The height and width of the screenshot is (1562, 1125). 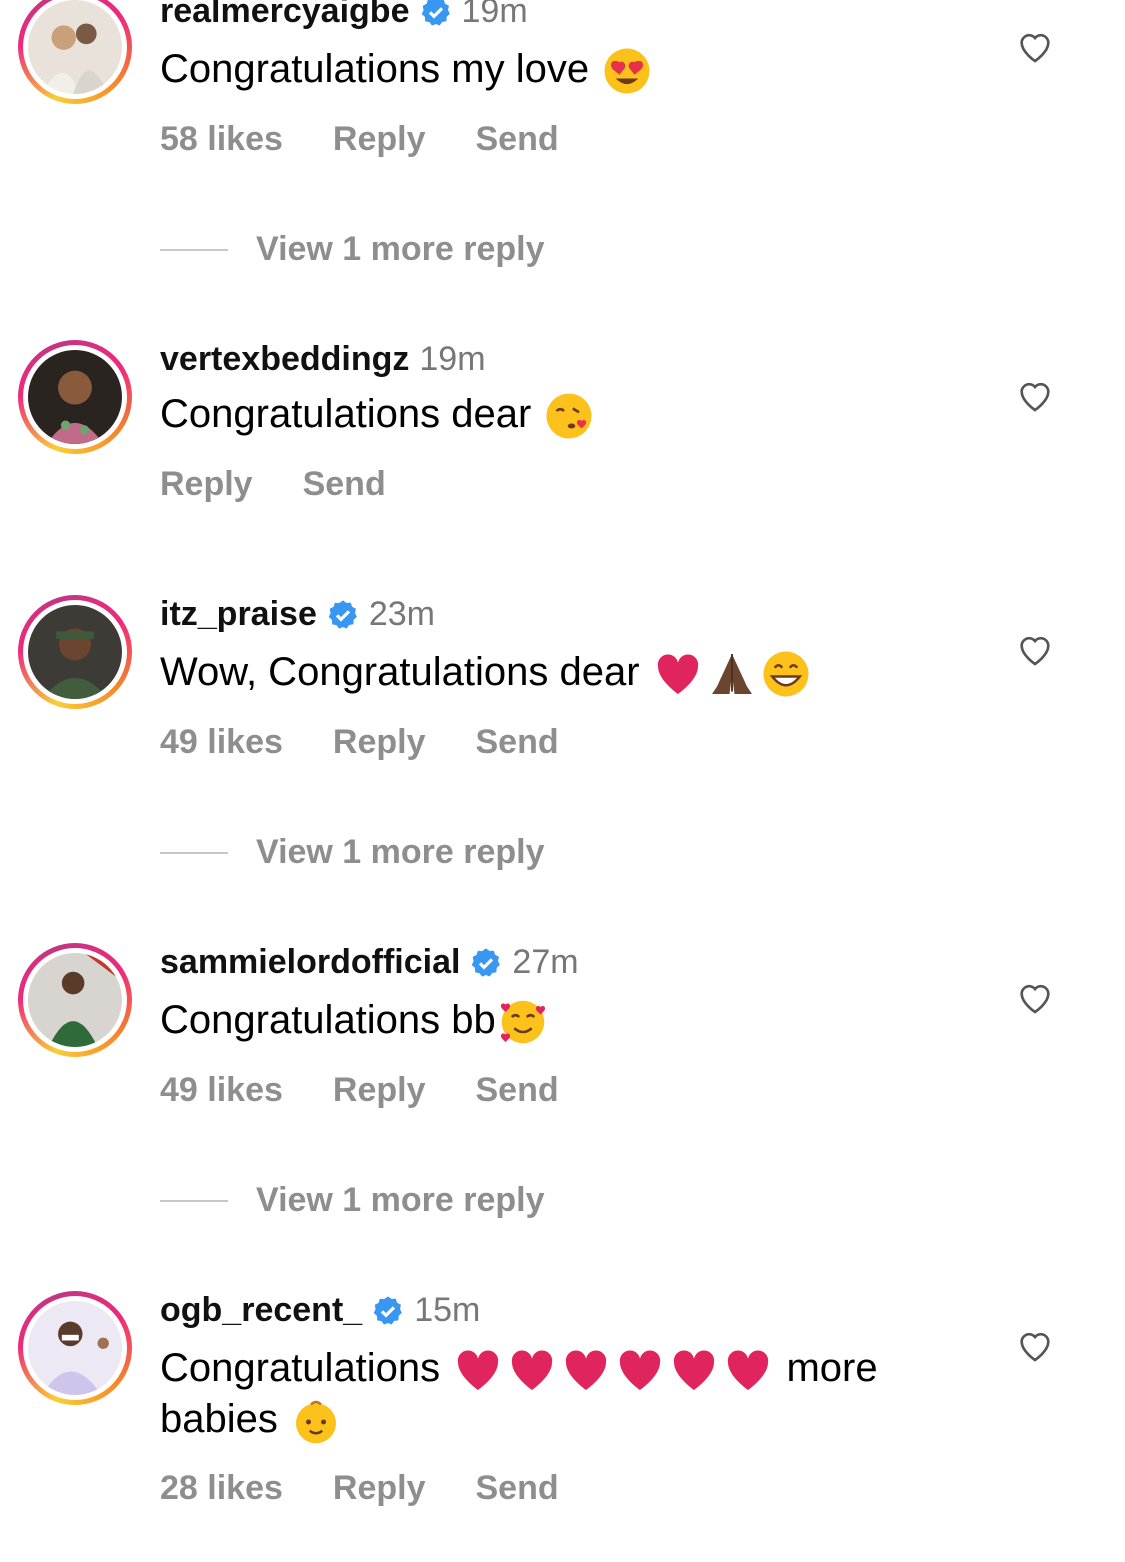 What do you see at coordinates (221, 139) in the screenshot?
I see `likes-count: 58 likes` at bounding box center [221, 139].